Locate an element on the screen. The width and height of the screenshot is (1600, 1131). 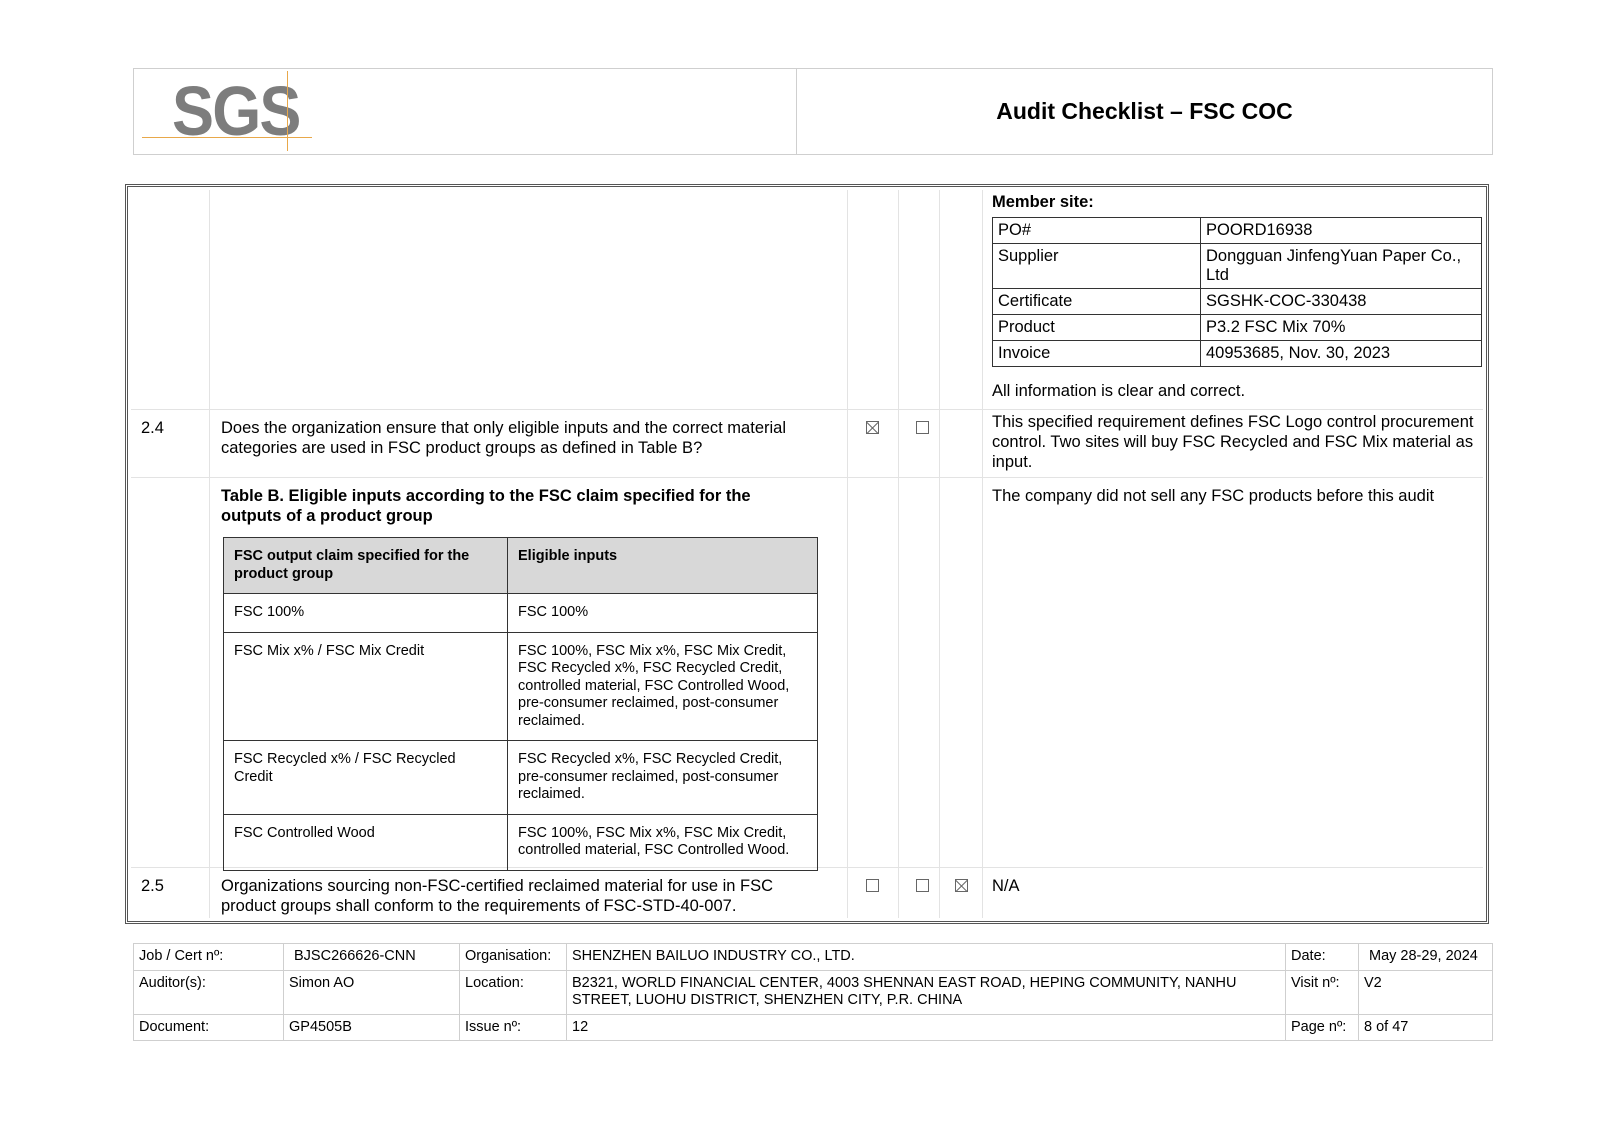
footer-value: V2 is located at coordinates (1425, 992).